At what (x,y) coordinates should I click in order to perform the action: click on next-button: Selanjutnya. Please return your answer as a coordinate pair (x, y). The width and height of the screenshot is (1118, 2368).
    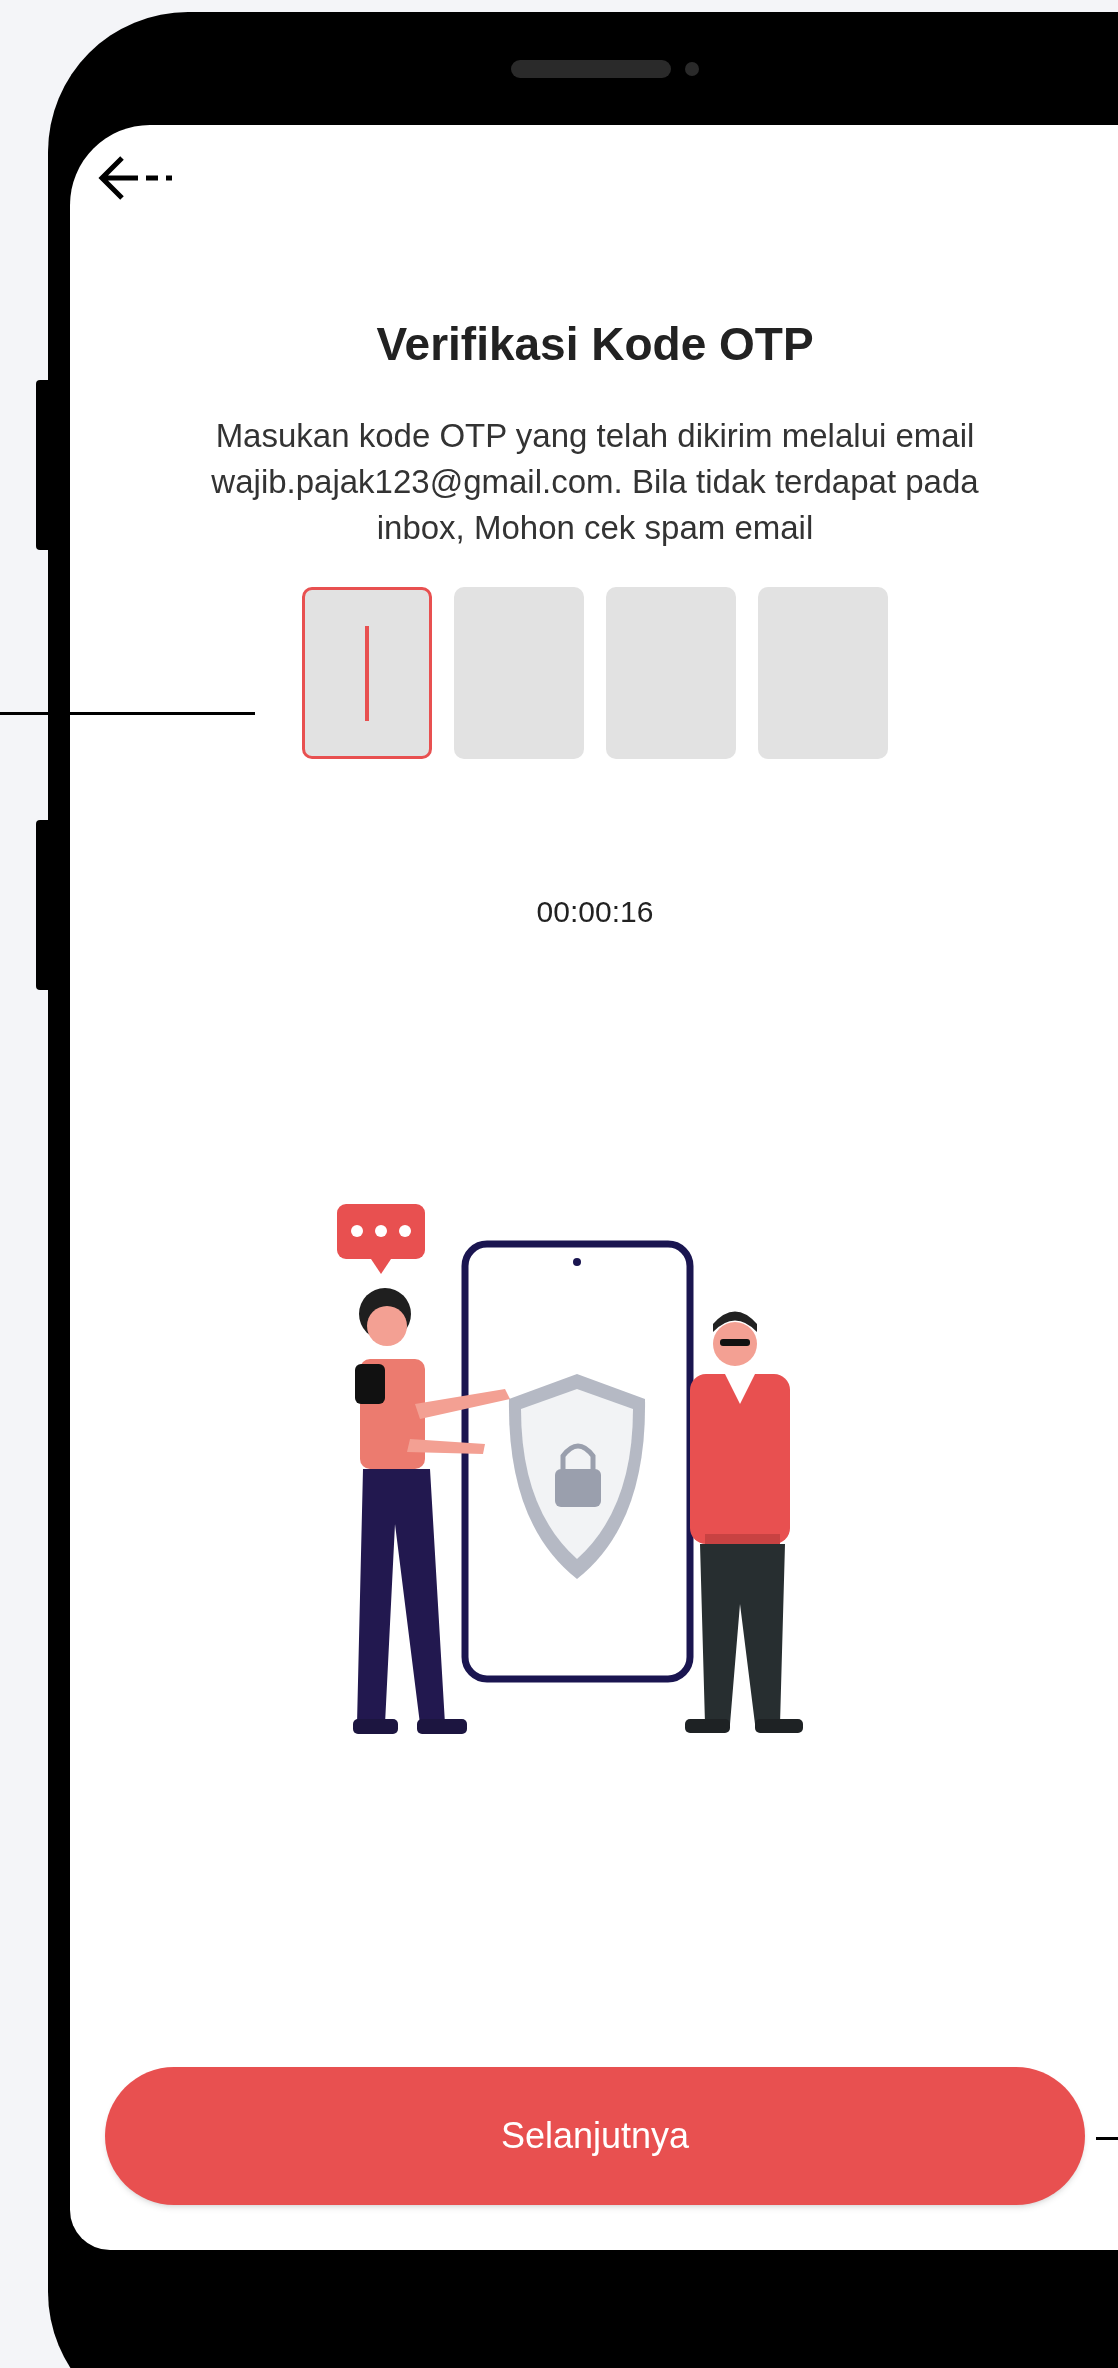
    Looking at the image, I should click on (595, 2136).